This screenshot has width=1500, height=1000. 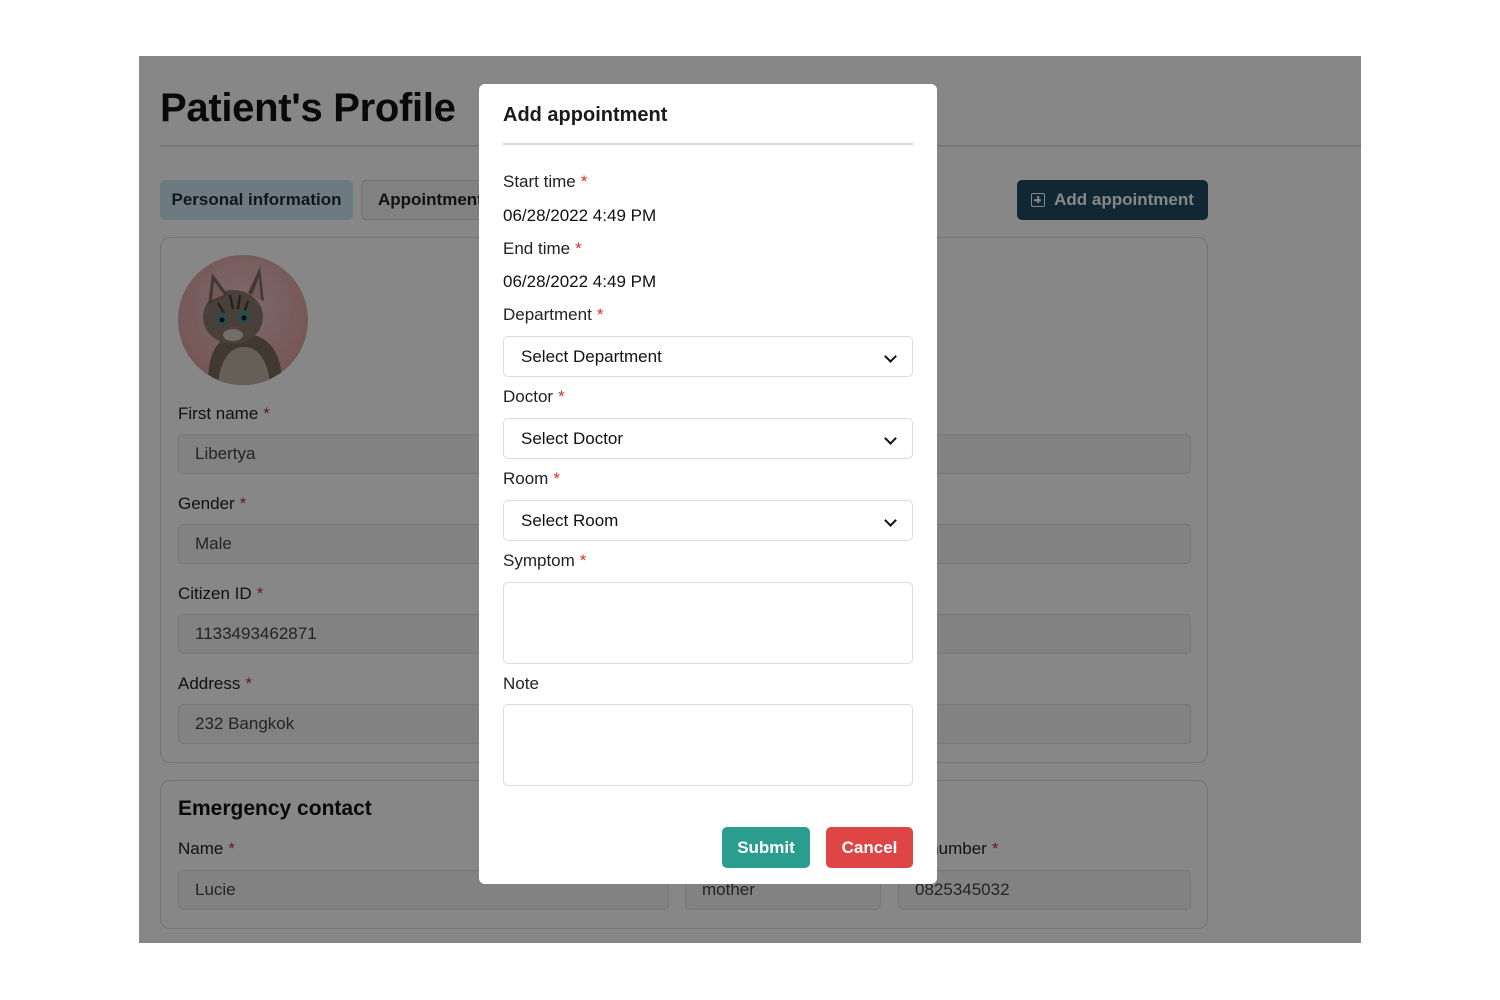 What do you see at coordinates (553, 314) in the screenshot?
I see `department-label: Department *` at bounding box center [553, 314].